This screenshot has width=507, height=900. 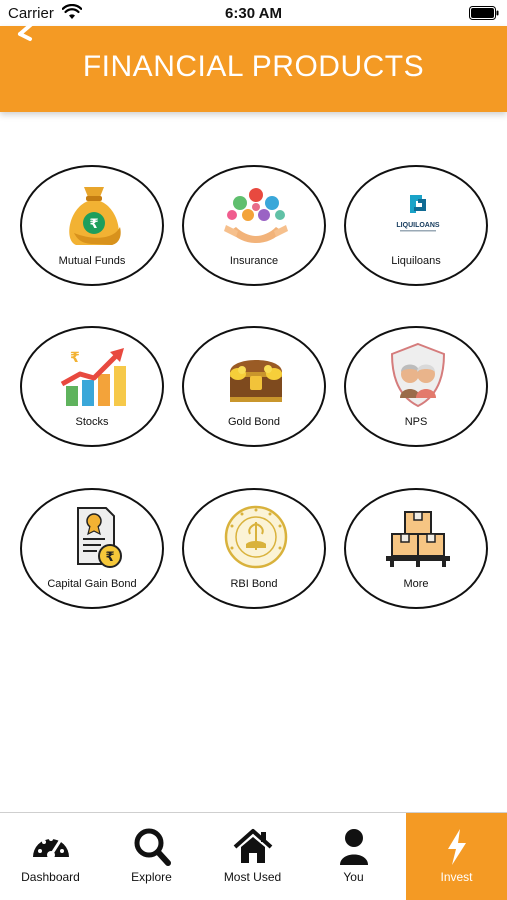 What do you see at coordinates (254, 422) in the screenshot?
I see `product-label: Gold Bond` at bounding box center [254, 422].